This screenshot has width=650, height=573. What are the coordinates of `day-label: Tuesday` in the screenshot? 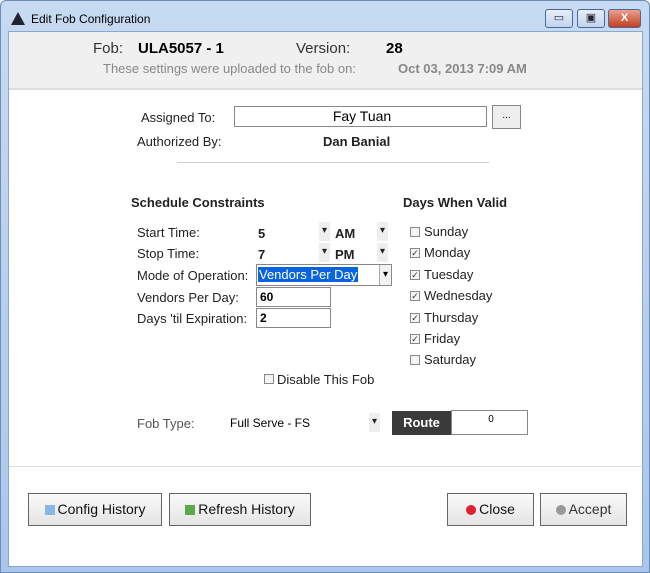 It's located at (449, 274).